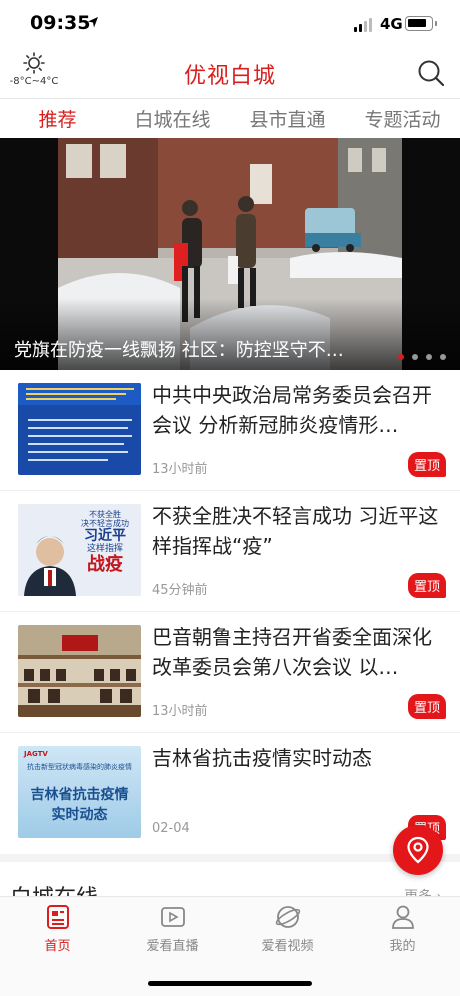 The image size is (460, 996). Describe the element at coordinates (172, 946) in the screenshot. I see `nav-label: 爱看直播` at that location.